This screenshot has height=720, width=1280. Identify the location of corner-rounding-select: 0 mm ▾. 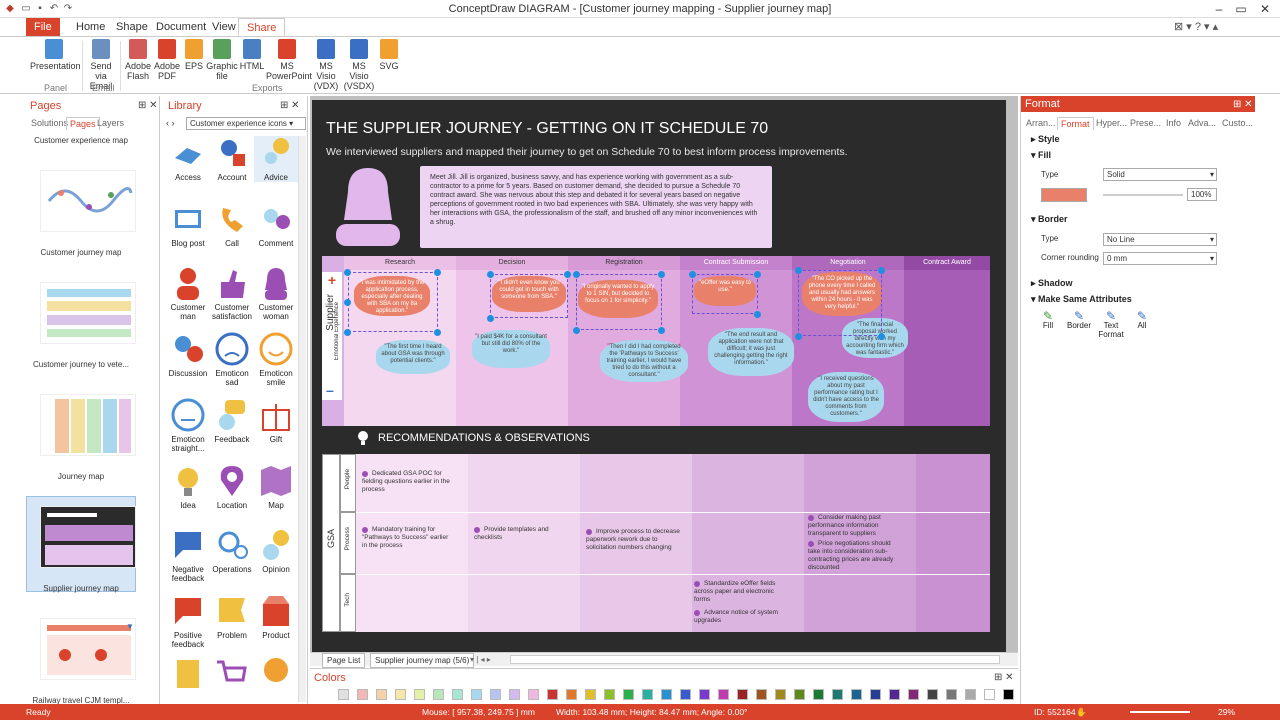
(1160, 258).